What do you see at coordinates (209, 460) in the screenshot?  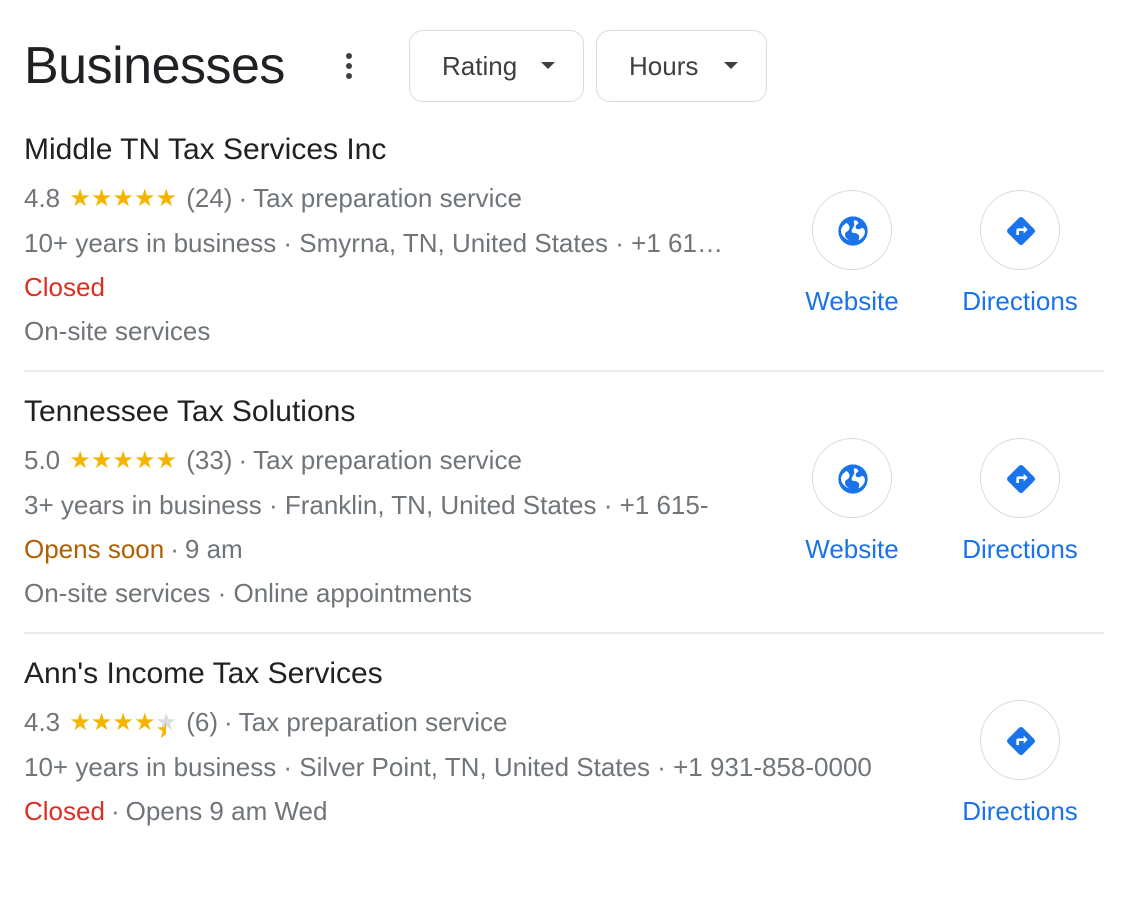 I see `review-count: (33)` at bounding box center [209, 460].